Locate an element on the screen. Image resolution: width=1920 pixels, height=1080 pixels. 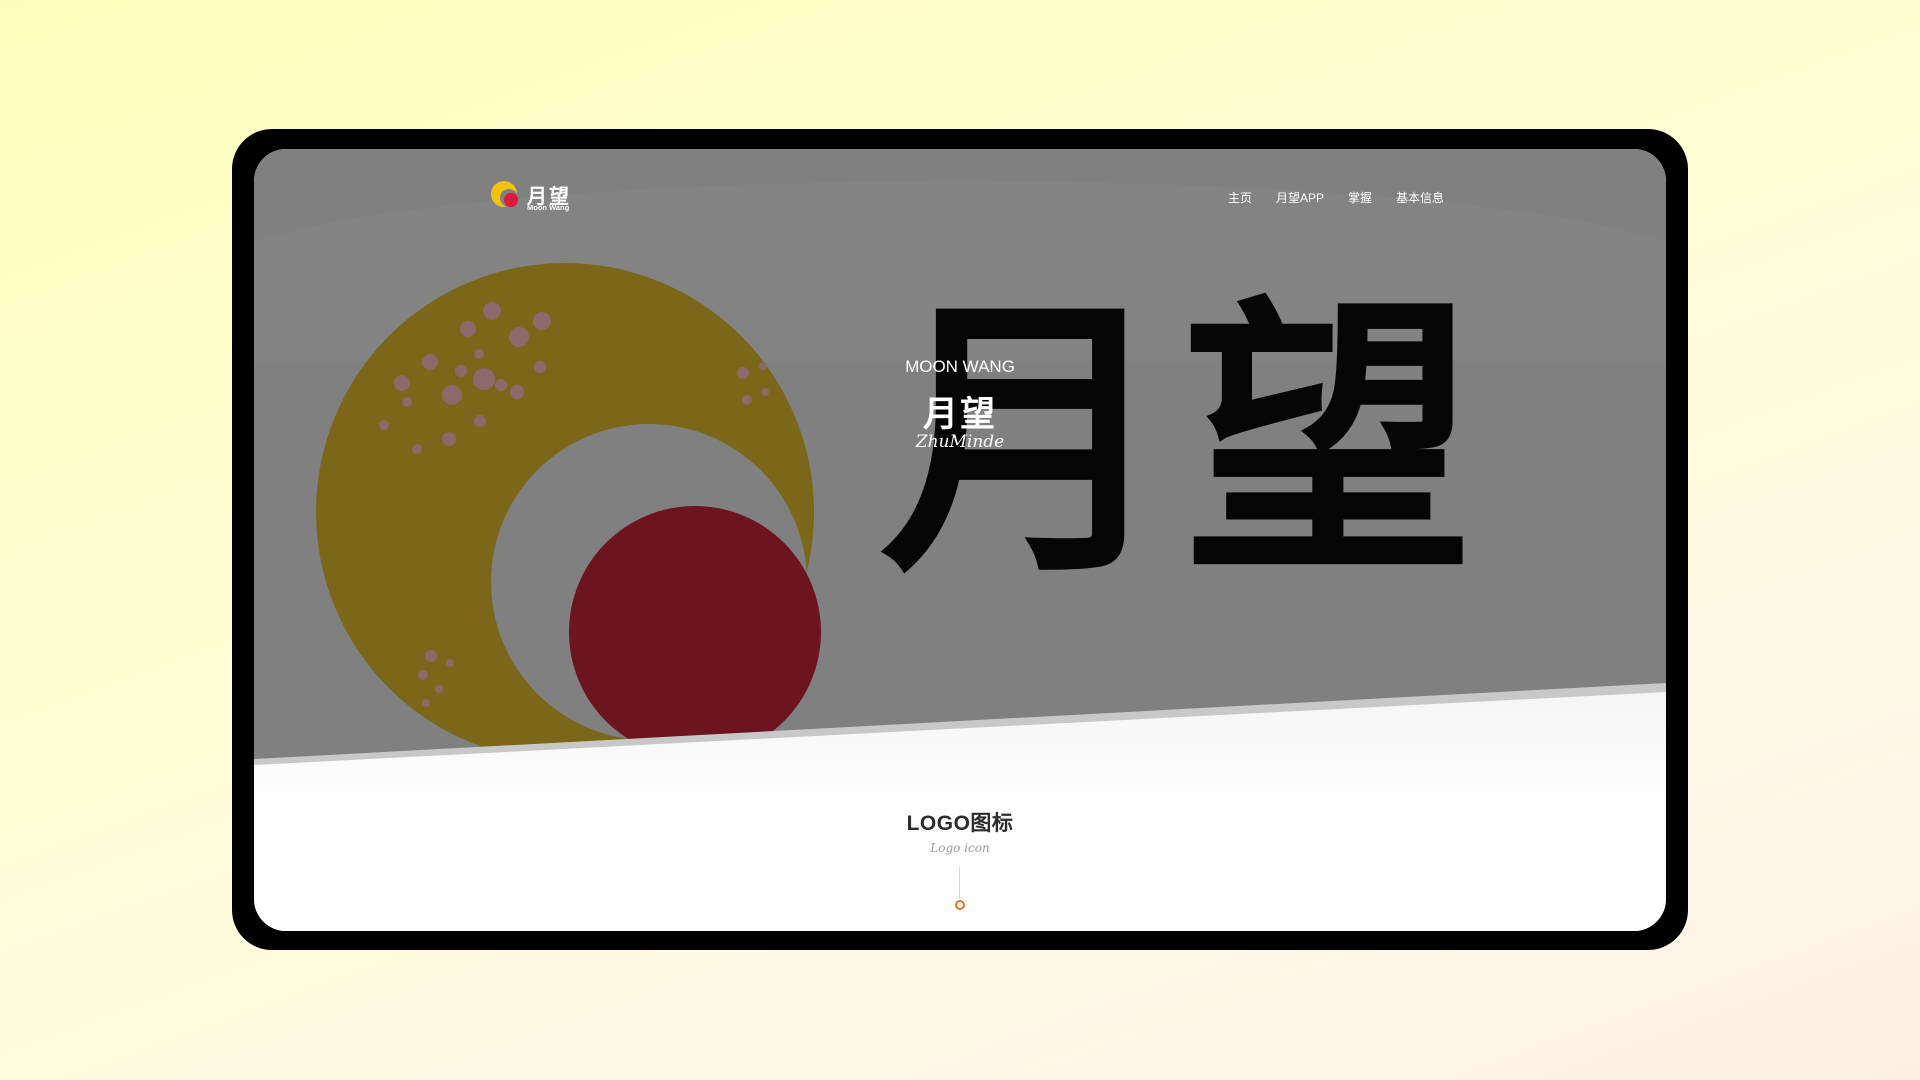
section-accent-dot is located at coordinates (960, 905).